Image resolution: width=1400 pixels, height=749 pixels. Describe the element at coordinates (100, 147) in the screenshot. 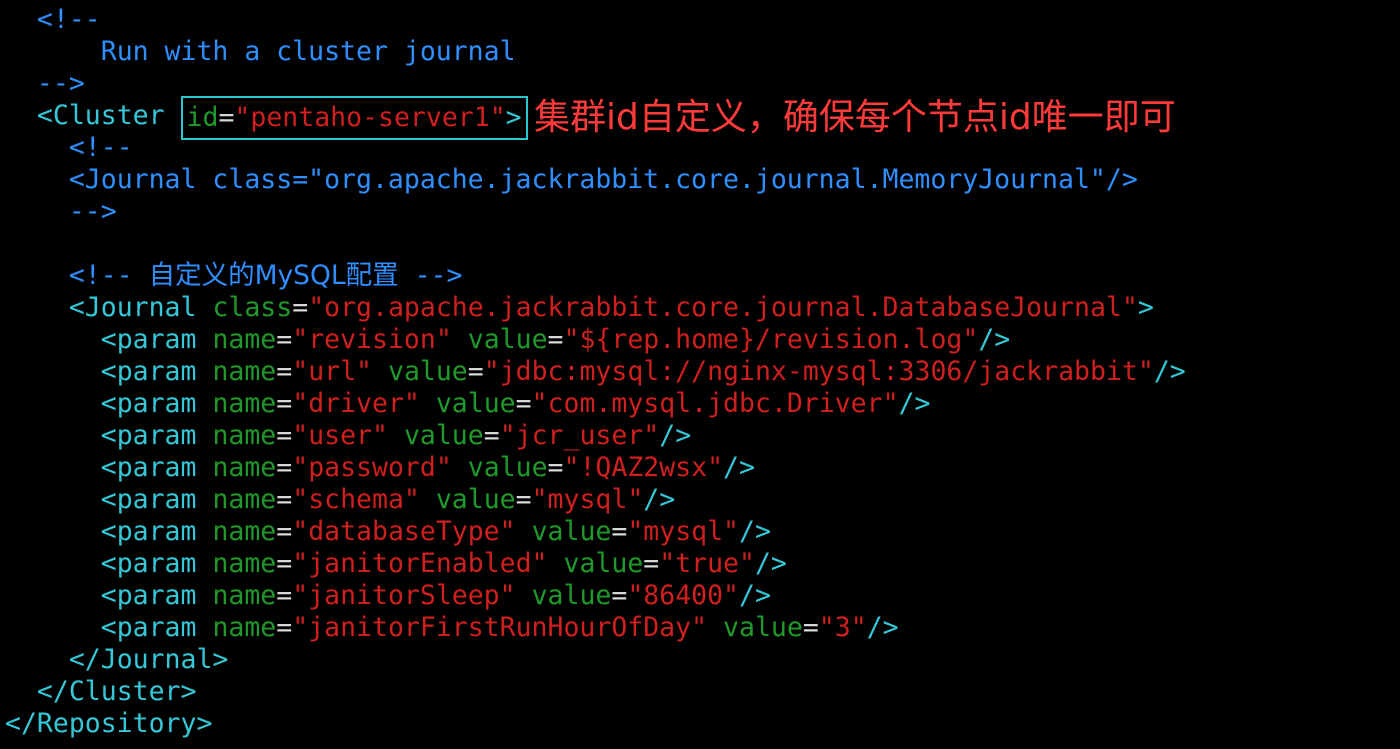

I see `comment-open-2: <!--` at that location.